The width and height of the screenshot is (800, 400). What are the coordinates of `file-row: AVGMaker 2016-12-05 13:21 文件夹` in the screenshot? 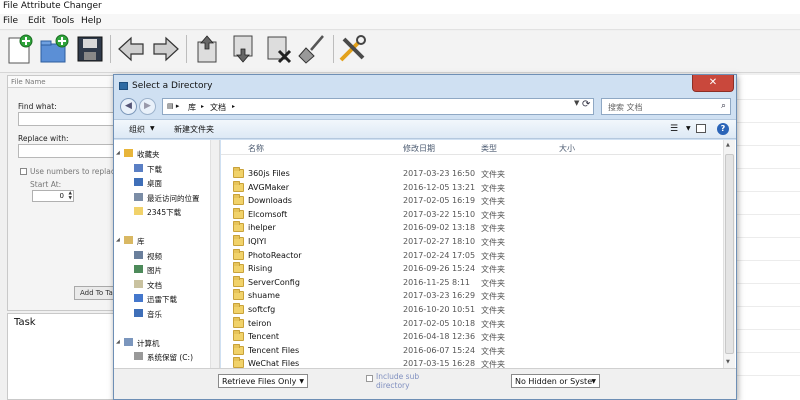 It's located at (471, 187).